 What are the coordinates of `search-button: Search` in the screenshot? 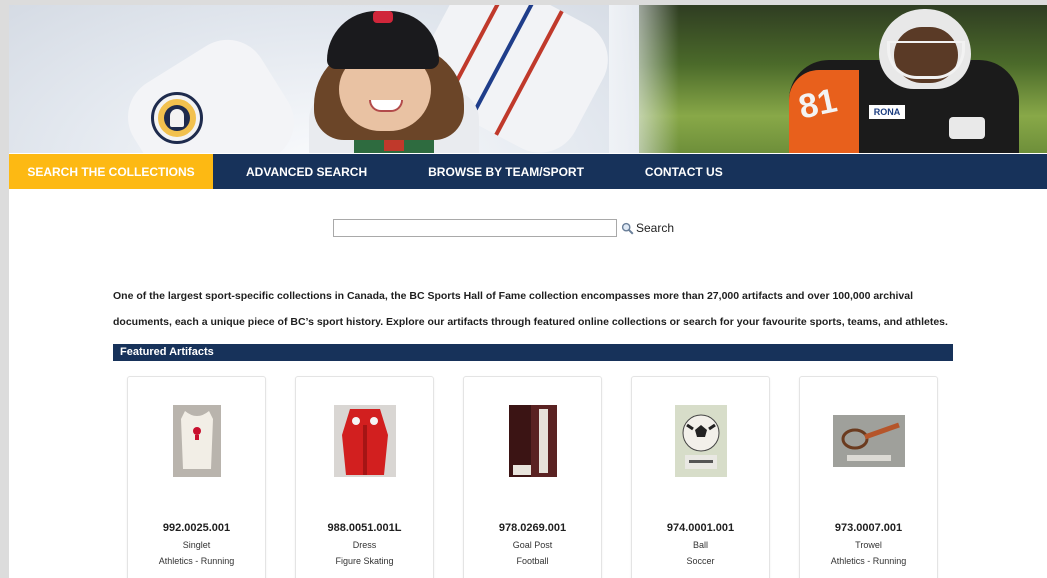 It's located at (647, 228).